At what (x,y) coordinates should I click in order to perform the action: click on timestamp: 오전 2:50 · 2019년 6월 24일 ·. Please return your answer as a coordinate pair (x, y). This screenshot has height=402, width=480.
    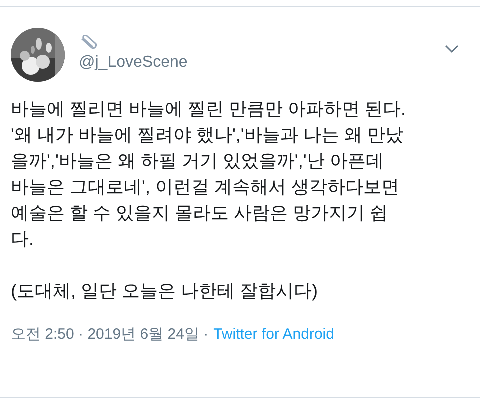
    Looking at the image, I should click on (110, 335).